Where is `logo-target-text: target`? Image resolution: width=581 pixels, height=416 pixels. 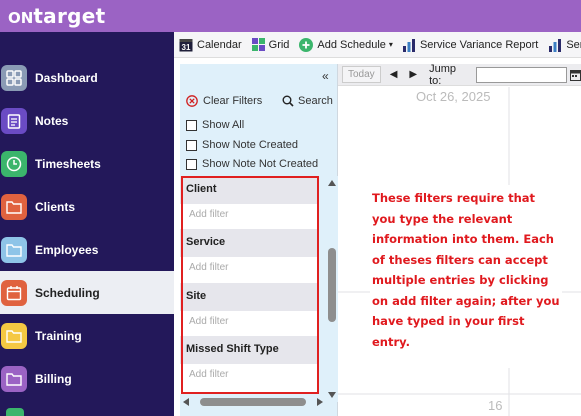
logo-target-text: target is located at coordinates (69, 16).